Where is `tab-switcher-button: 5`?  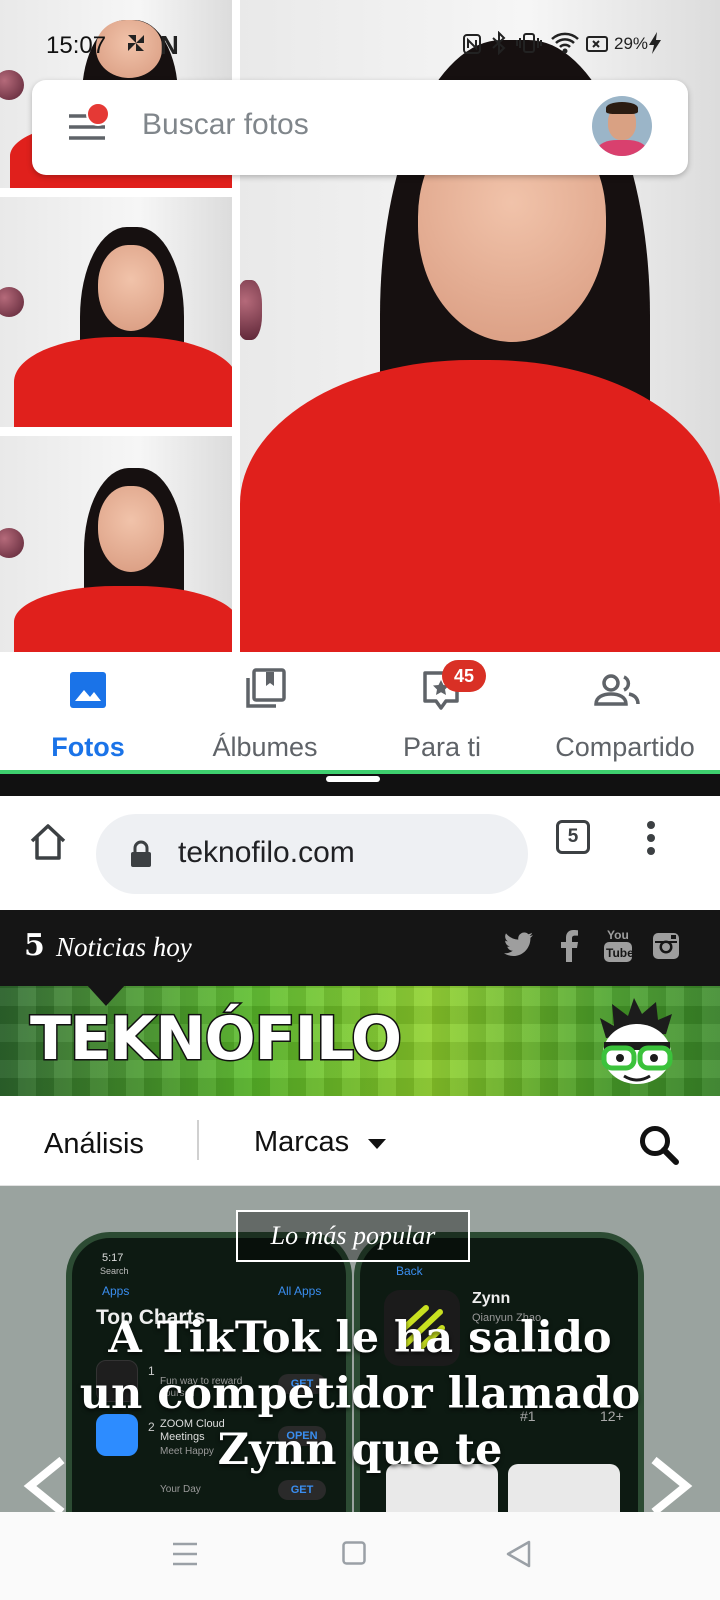
tab-switcher-button: 5 is located at coordinates (573, 837).